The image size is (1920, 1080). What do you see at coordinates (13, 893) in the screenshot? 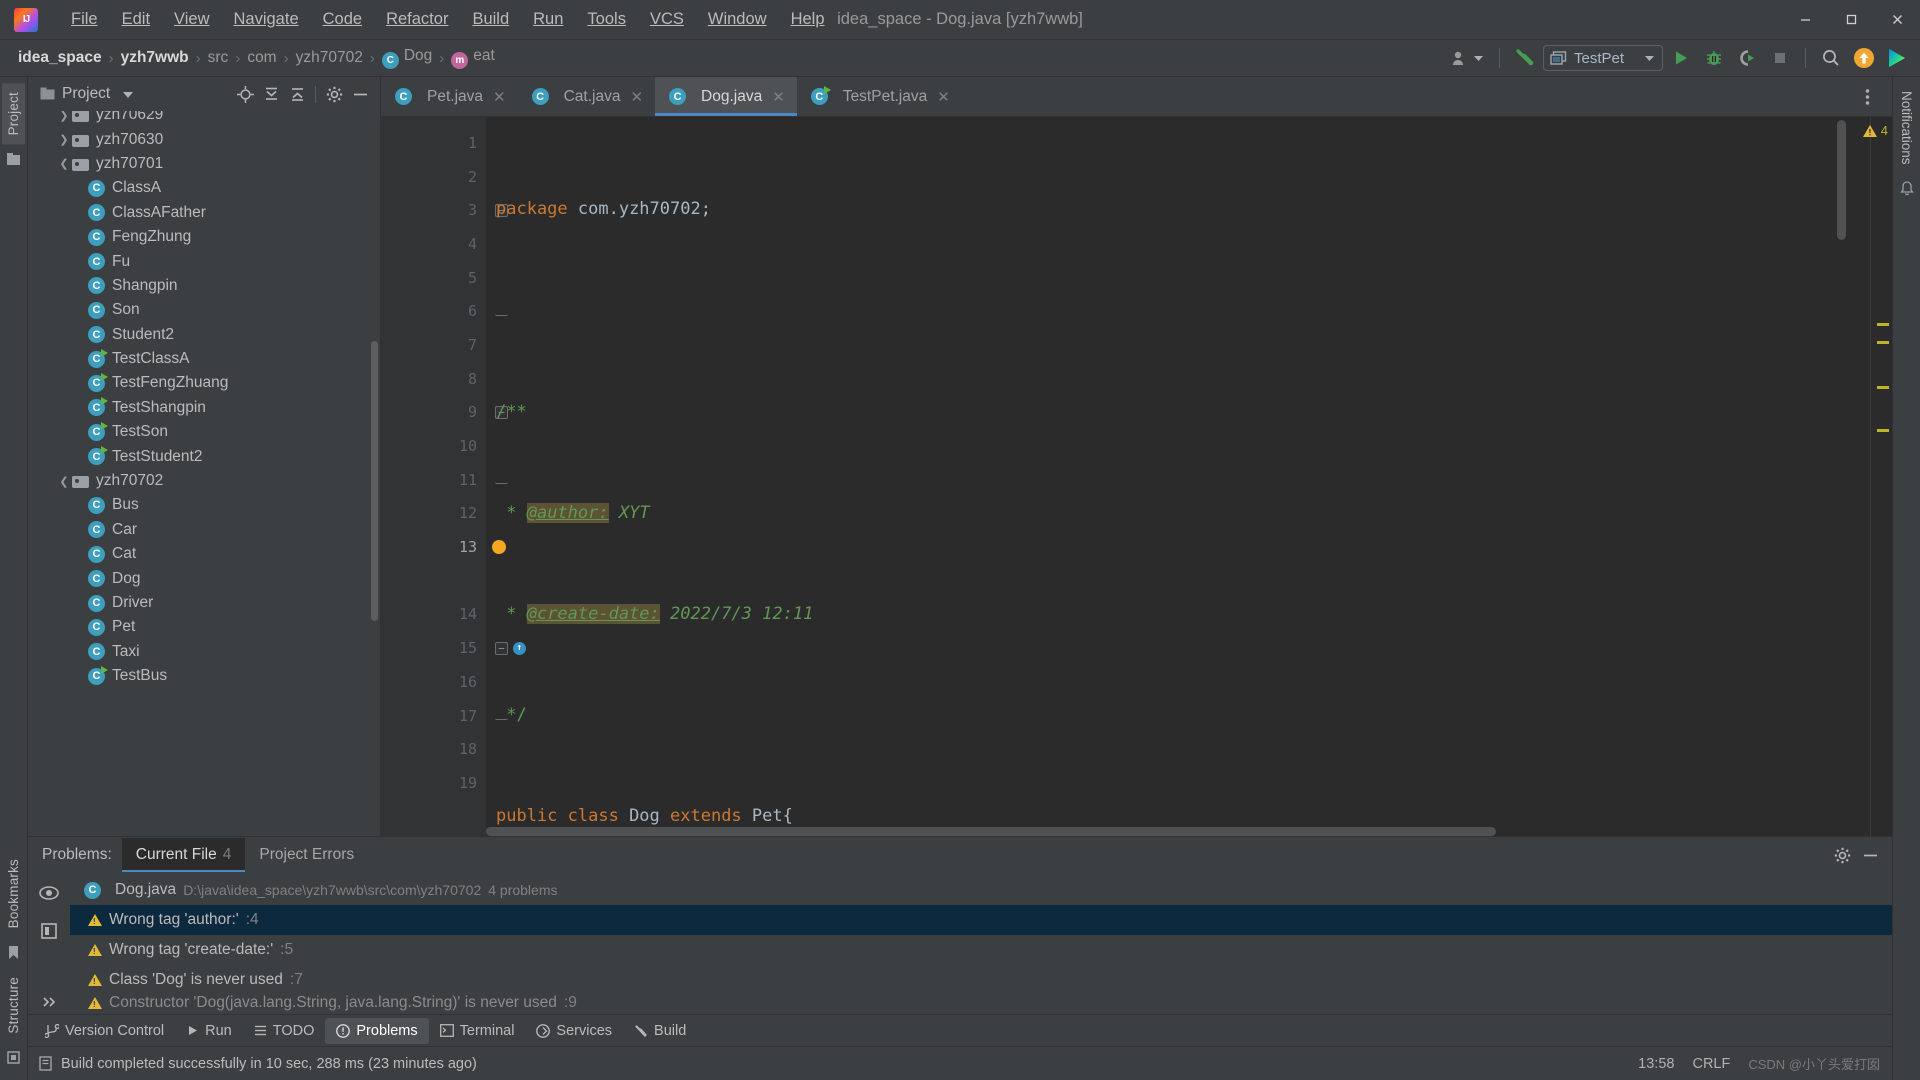
I see `sidebar-item-bookmarks: Bookmarks` at bounding box center [13, 893].